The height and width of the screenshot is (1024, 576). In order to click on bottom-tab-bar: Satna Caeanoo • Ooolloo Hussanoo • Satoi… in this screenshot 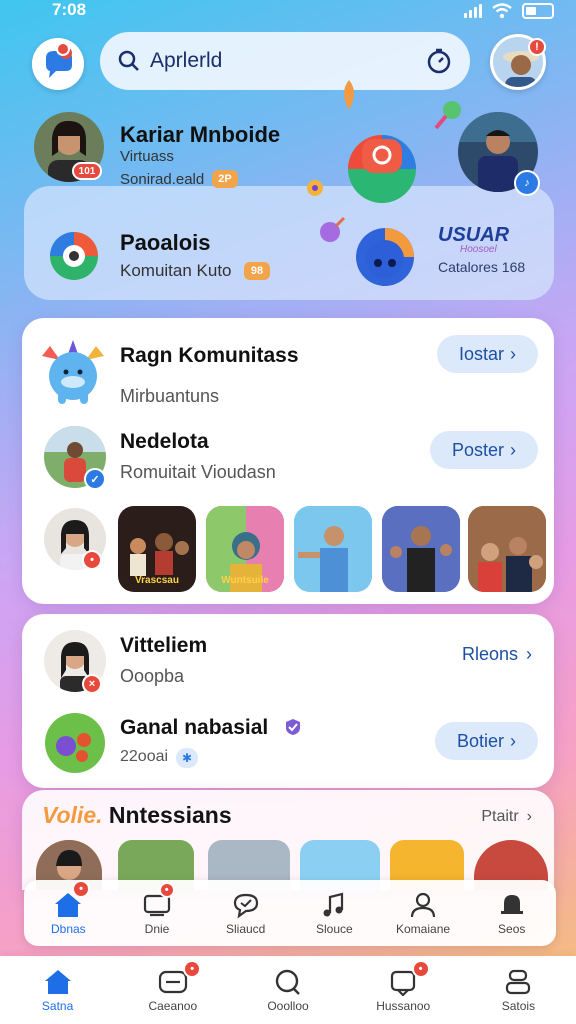, I will do `click(288, 990)`.